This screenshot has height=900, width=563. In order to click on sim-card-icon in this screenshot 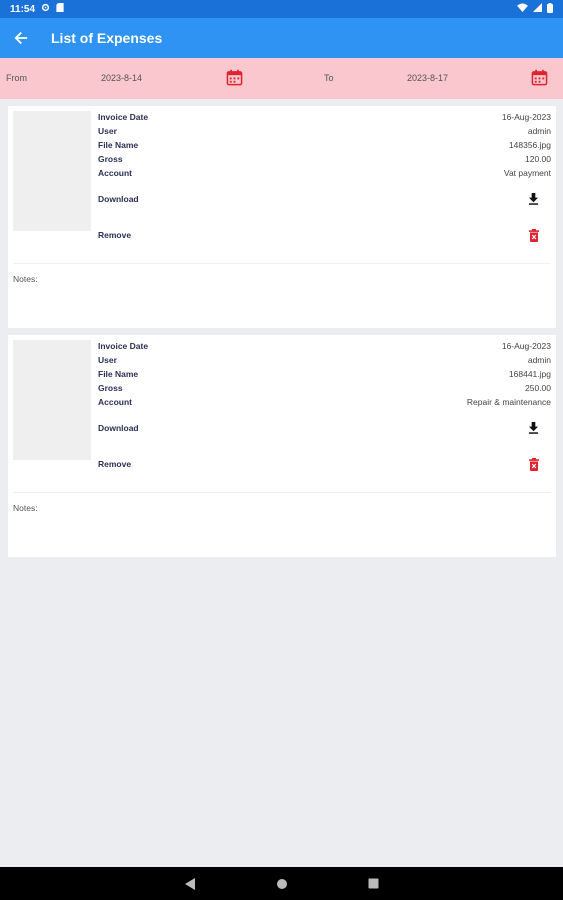, I will do `click(60, 9)`.